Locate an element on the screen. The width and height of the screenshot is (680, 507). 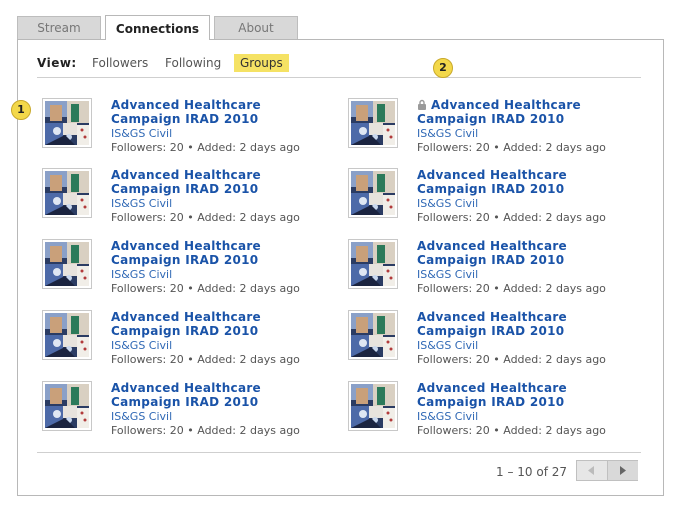
next-page-button is located at coordinates (623, 470).